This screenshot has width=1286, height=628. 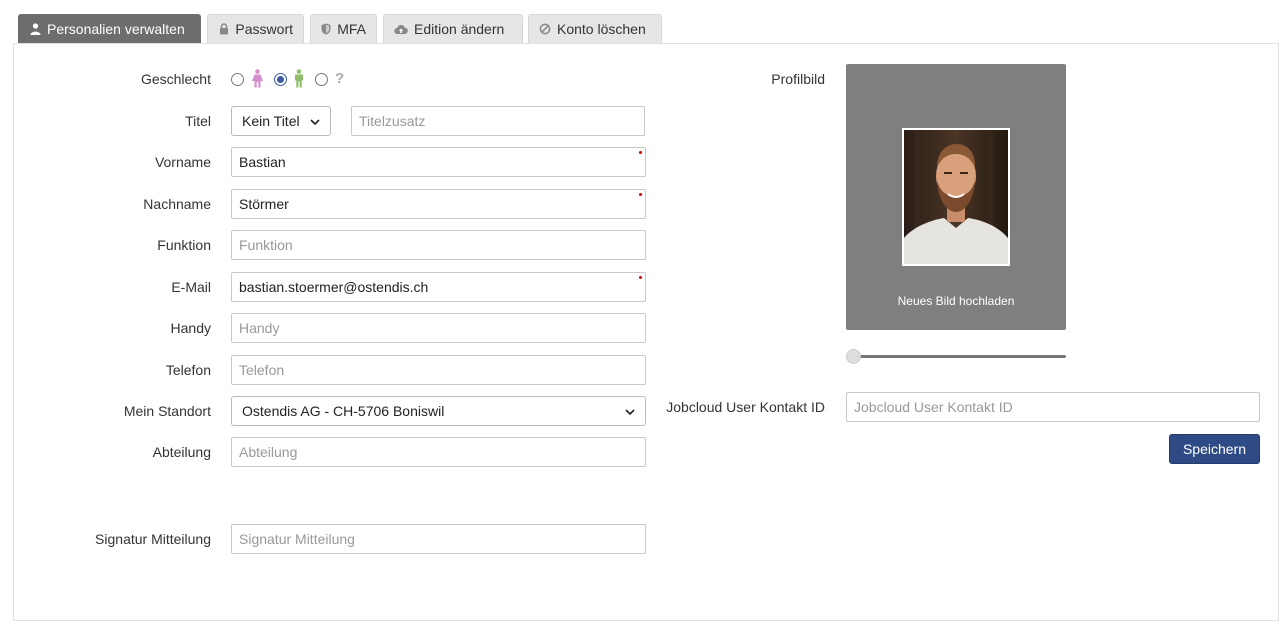 I want to click on mobile-input, so click(x=438, y=328).